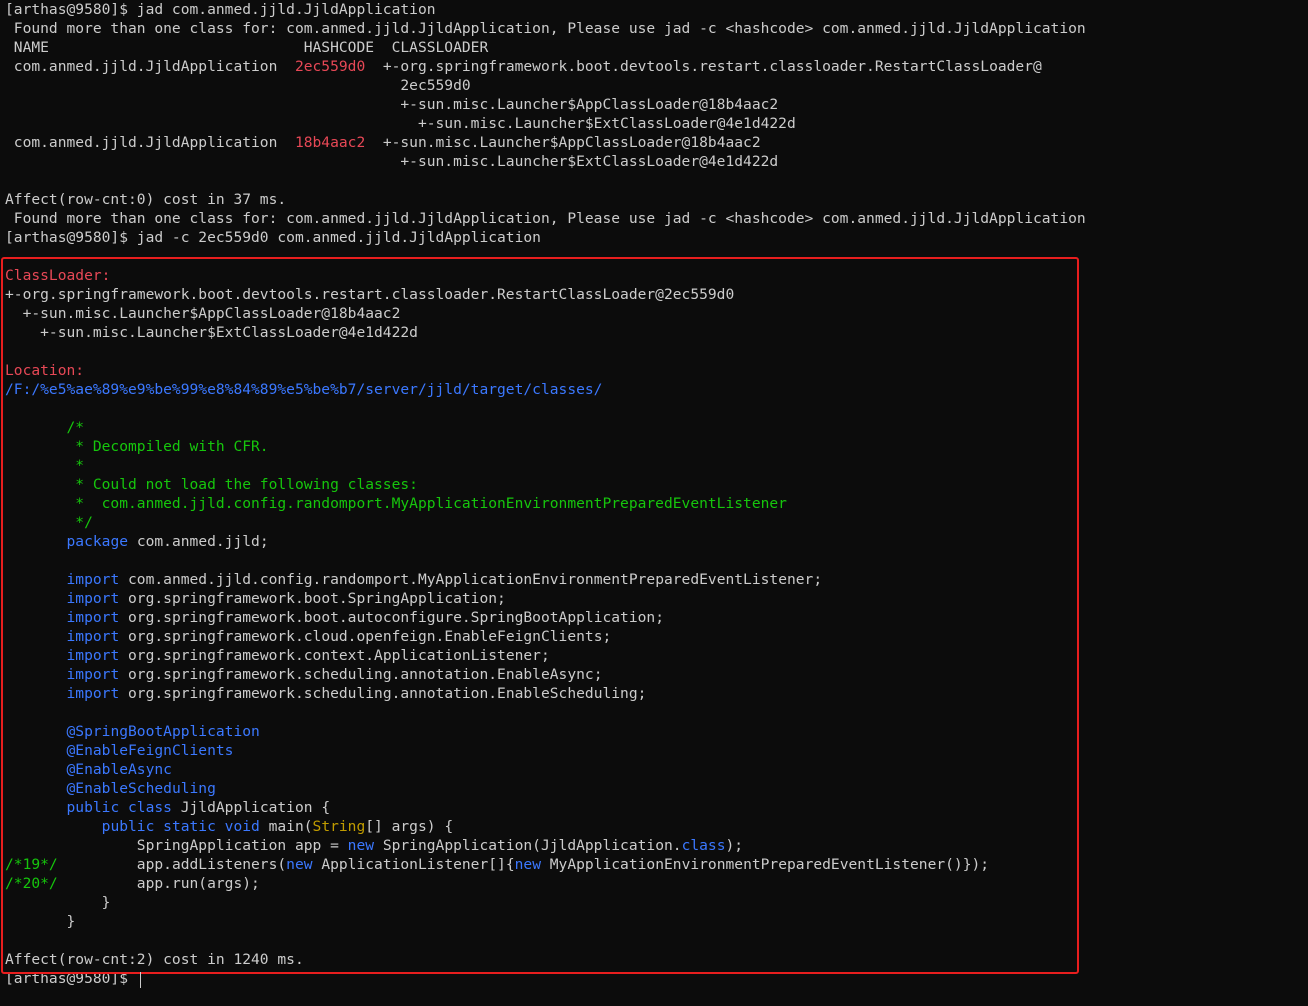  I want to click on terminal-text-segment: /*, so click(45, 427).